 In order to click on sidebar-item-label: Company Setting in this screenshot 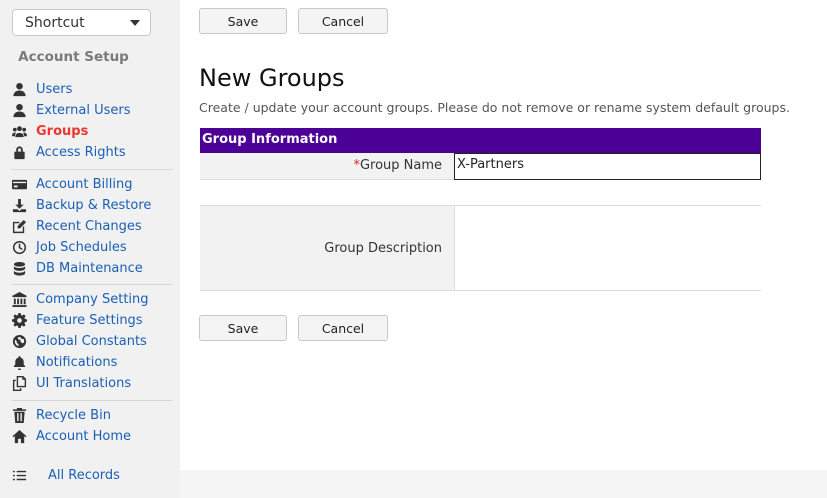, I will do `click(92, 299)`.